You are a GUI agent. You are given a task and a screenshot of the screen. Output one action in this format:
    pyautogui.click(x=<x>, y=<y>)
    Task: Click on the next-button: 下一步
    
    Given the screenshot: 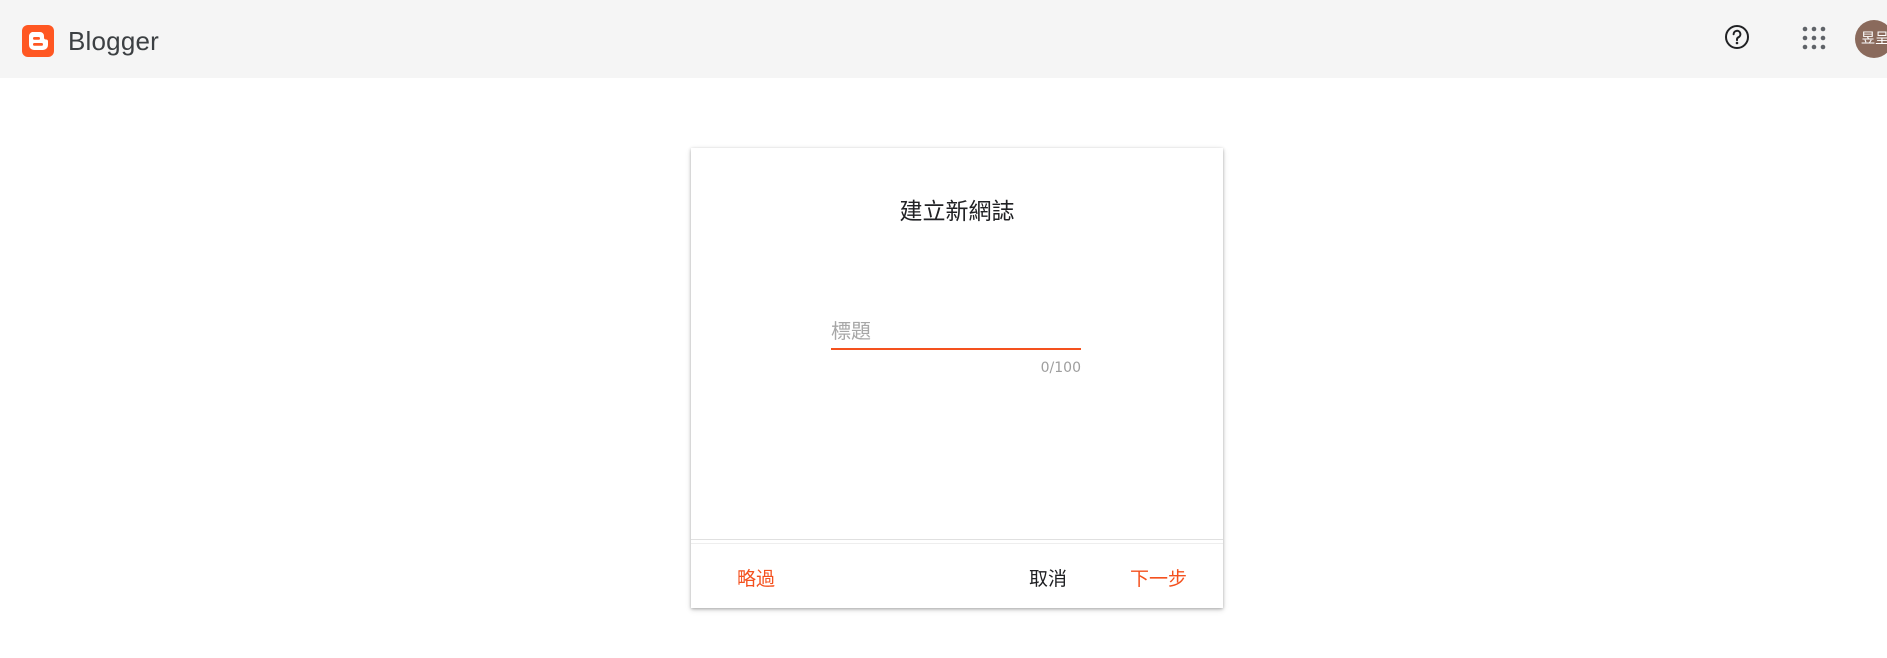 What is the action you would take?
    pyautogui.click(x=1158, y=577)
    